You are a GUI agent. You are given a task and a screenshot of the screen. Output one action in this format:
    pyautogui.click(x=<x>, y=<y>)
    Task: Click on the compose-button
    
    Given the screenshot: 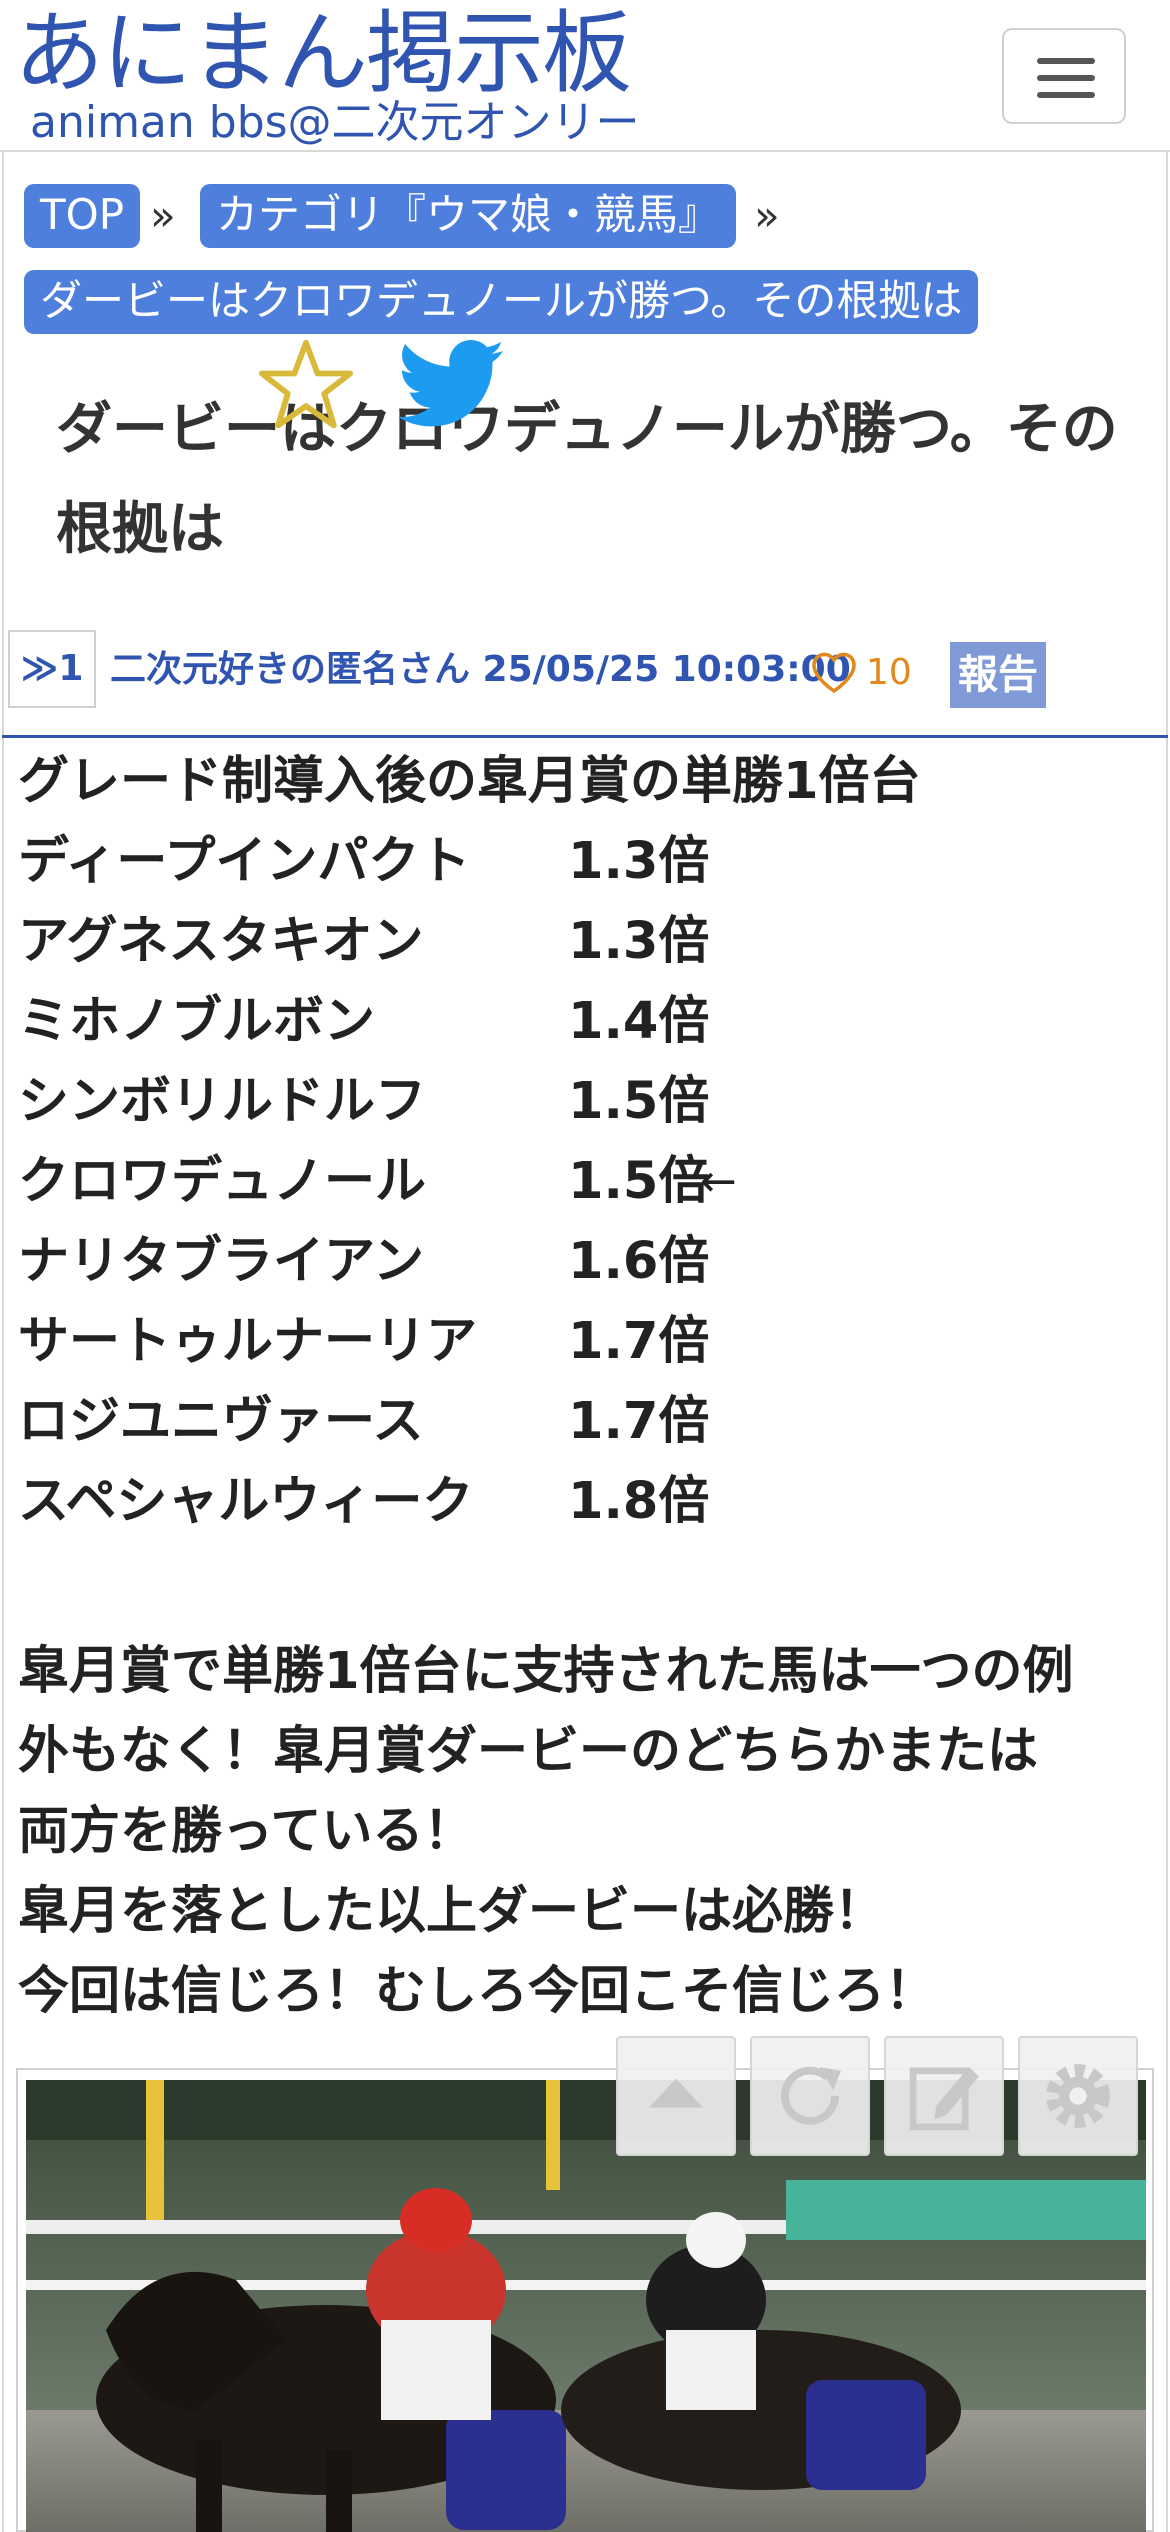 What is the action you would take?
    pyautogui.click(x=944, y=2096)
    